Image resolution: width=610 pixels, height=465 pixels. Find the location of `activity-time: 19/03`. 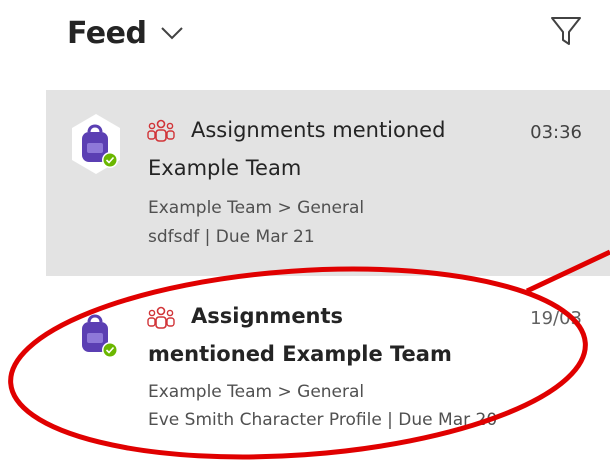

activity-time: 19/03 is located at coordinates (556, 318).